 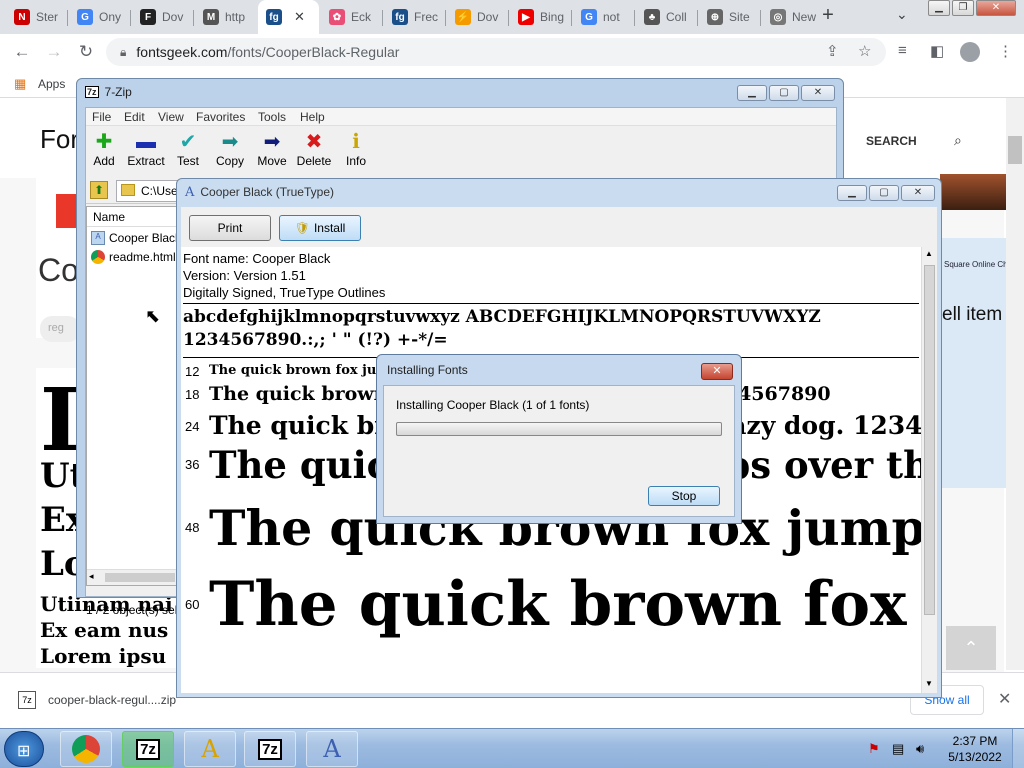 I want to click on taskbar-font-viewer-2: A, so click(x=332, y=749).